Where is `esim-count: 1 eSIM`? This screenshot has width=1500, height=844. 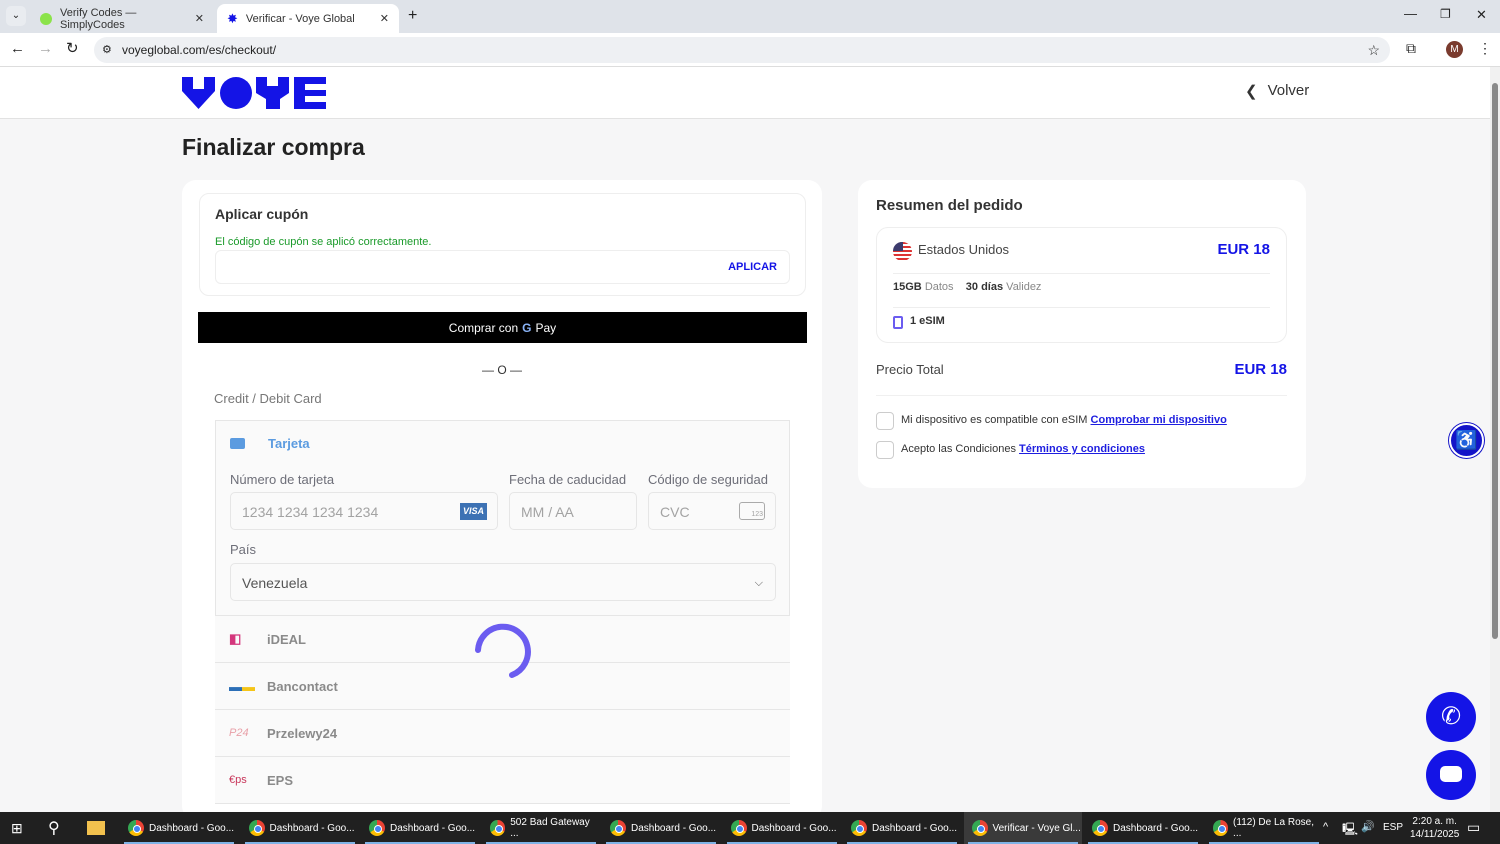 esim-count: 1 eSIM is located at coordinates (927, 321).